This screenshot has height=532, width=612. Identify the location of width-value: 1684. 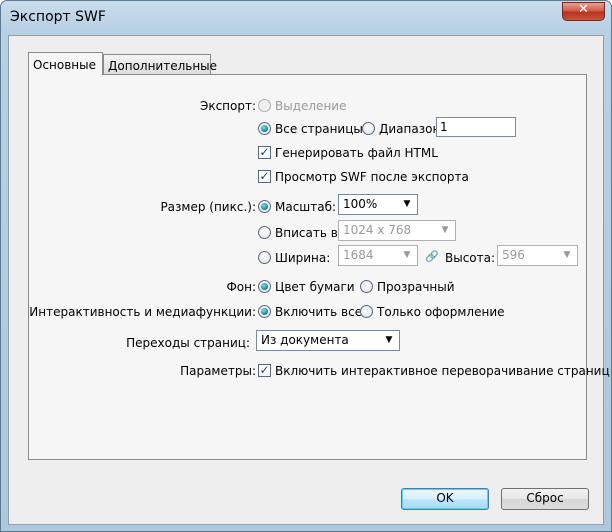
(358, 255).